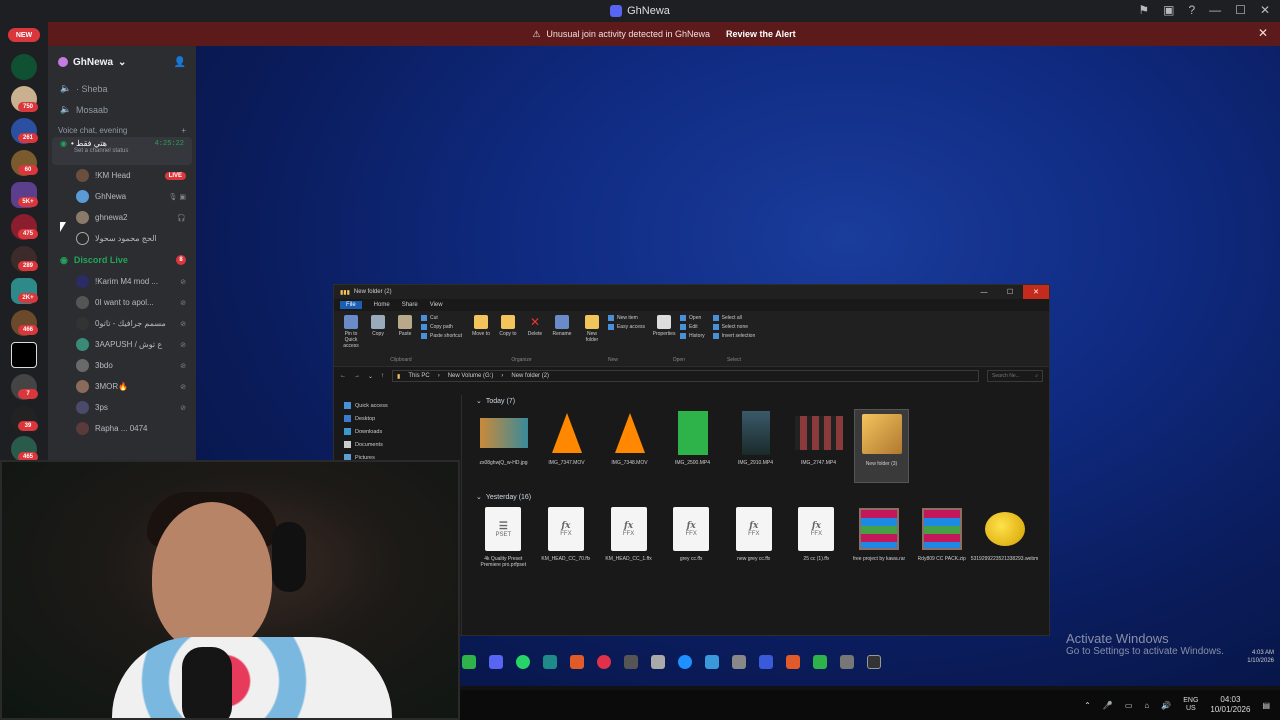 The image size is (1280, 720). Describe the element at coordinates (1266, 705) in the screenshot. I see `notification-icon: ▤` at that location.